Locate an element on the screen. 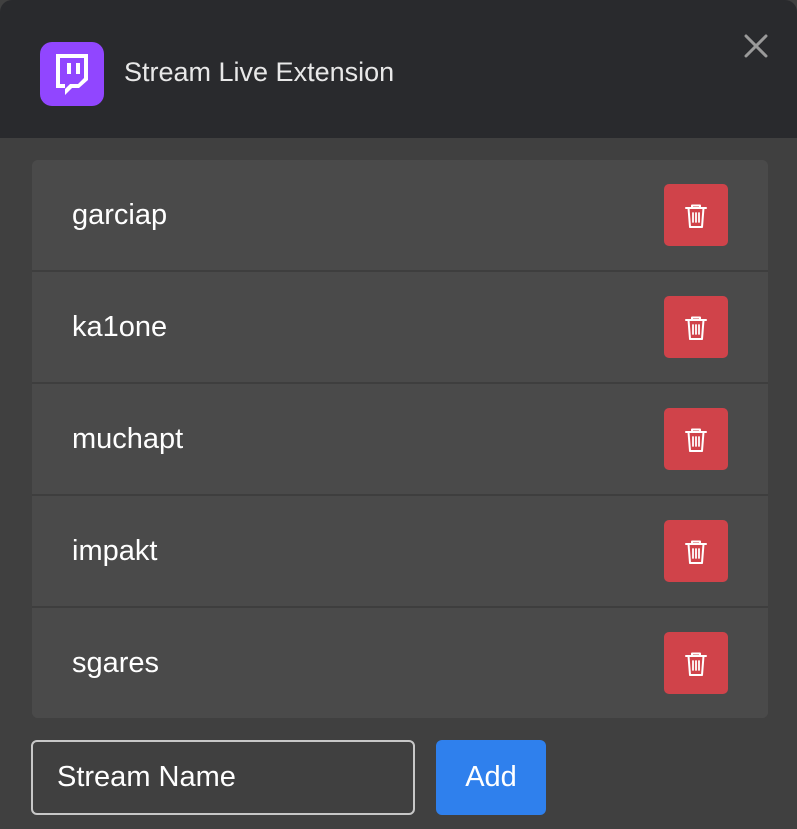 The width and height of the screenshot is (797, 829). list-item: sgares is located at coordinates (400, 663).